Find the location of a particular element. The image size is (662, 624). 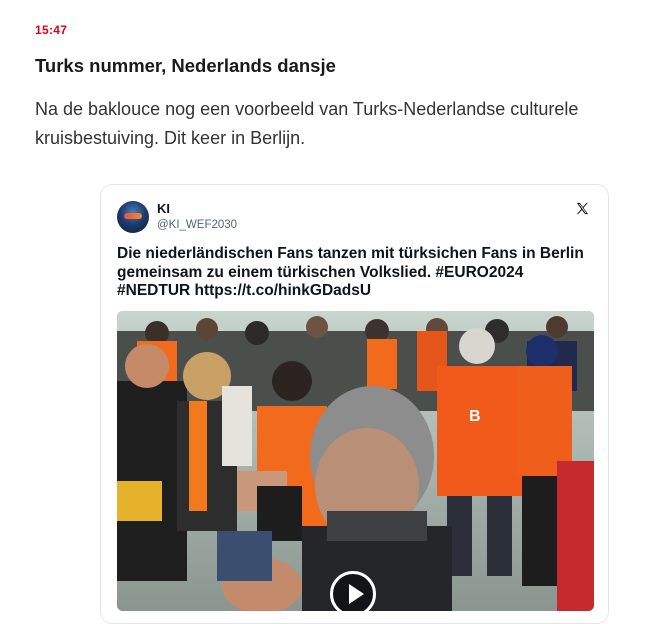

author-handle: @KI_WEF2030 is located at coordinates (197, 225).